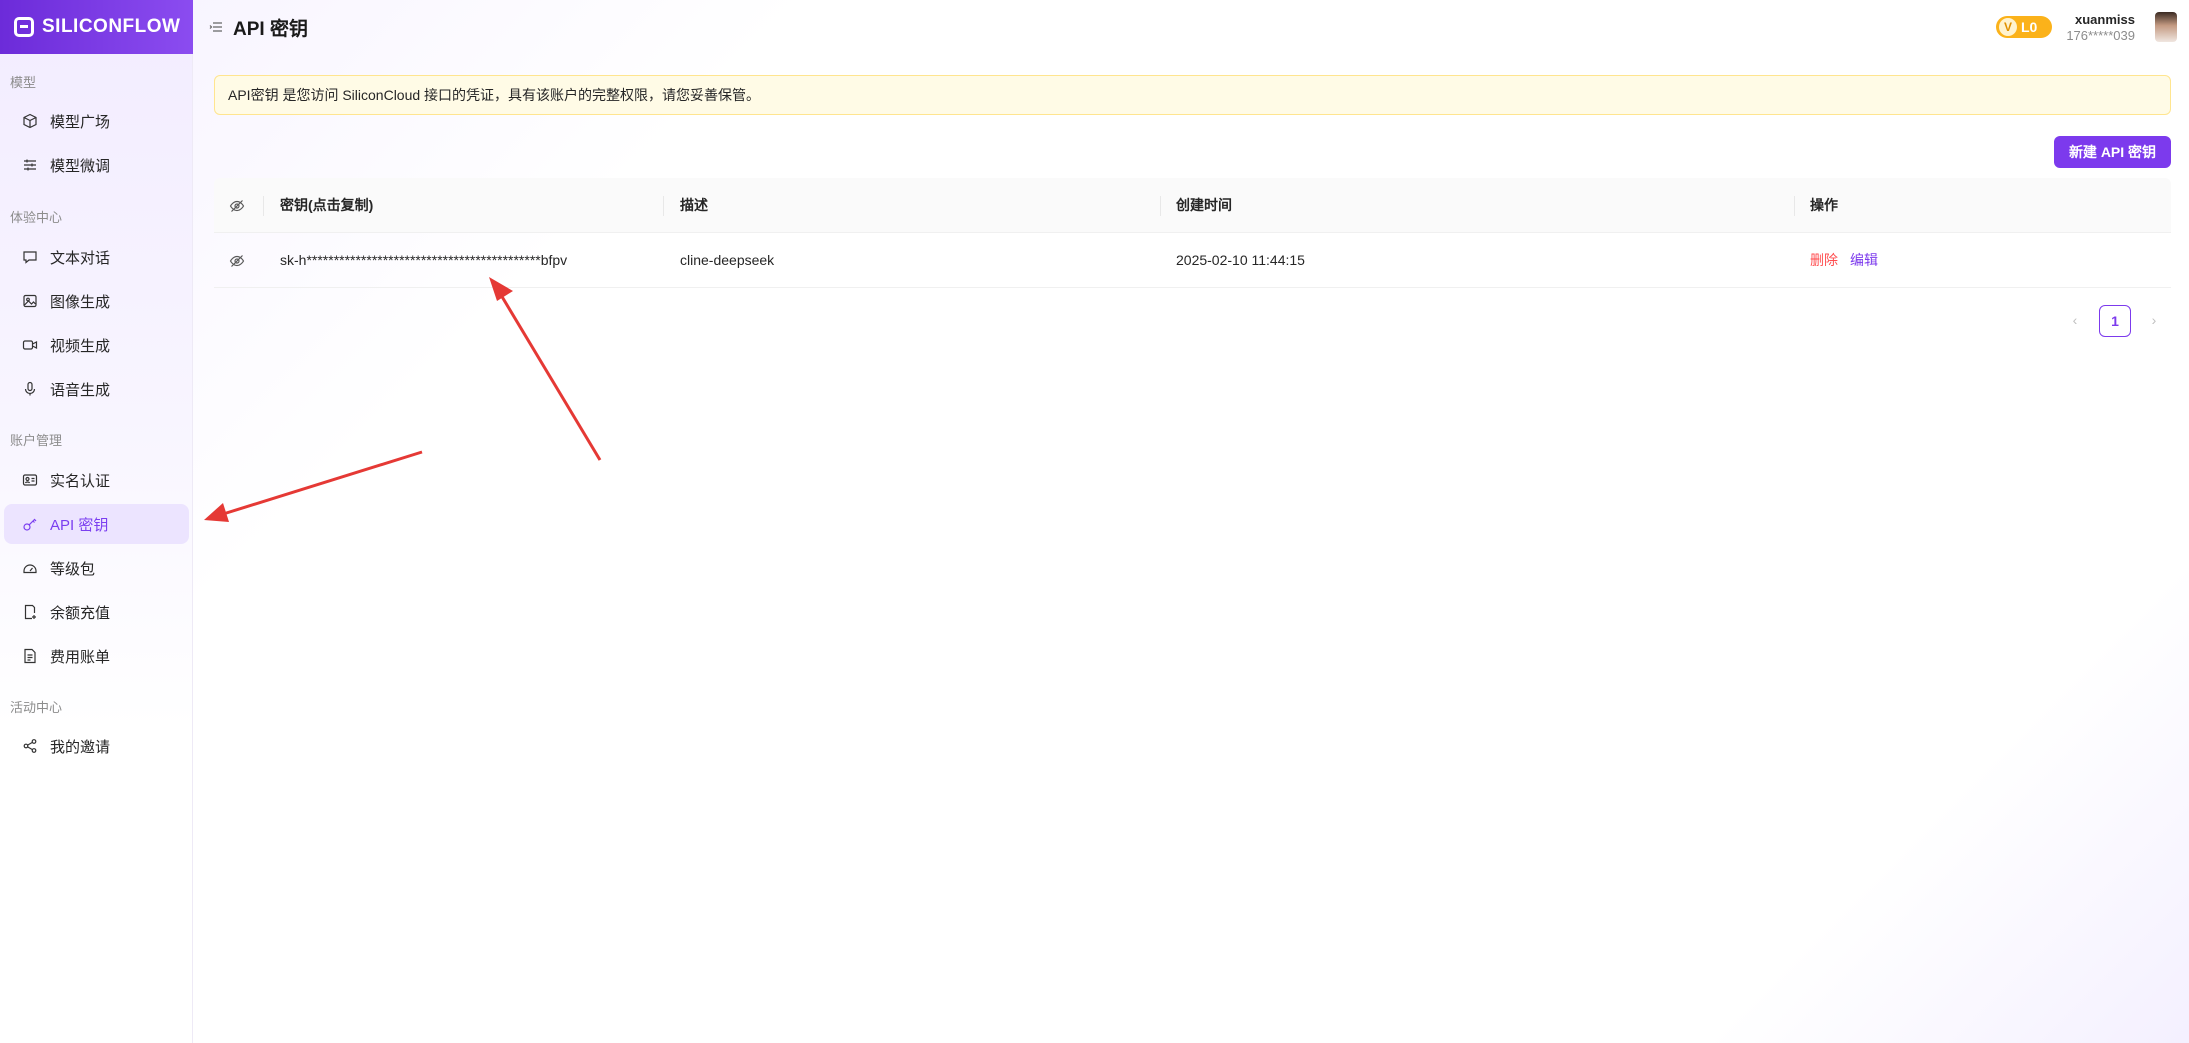 The height and width of the screenshot is (1043, 2189). I want to click on sidebar-item-model-square: 模型广场, so click(96, 121).